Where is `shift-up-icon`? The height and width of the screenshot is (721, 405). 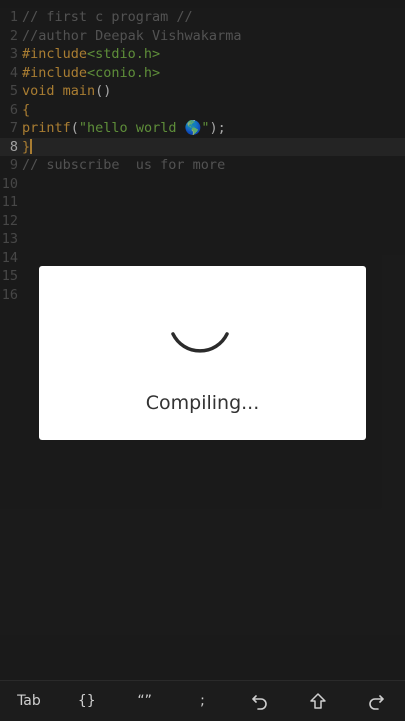 shift-up-icon is located at coordinates (318, 701).